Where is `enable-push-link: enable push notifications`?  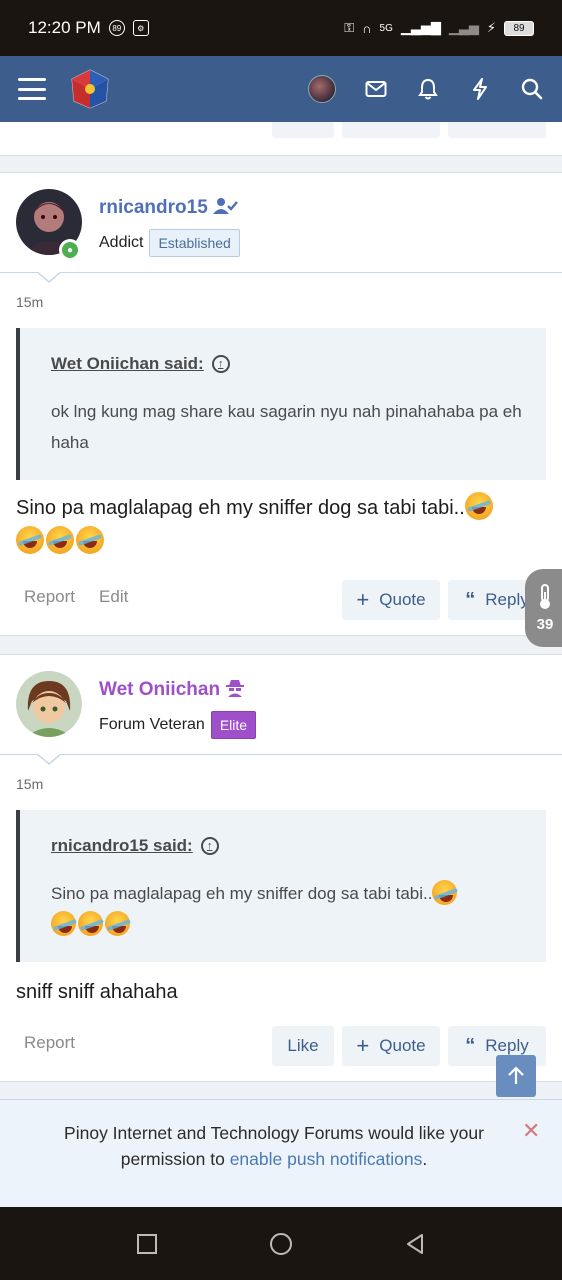 enable-push-link: enable push notifications is located at coordinates (326, 1159).